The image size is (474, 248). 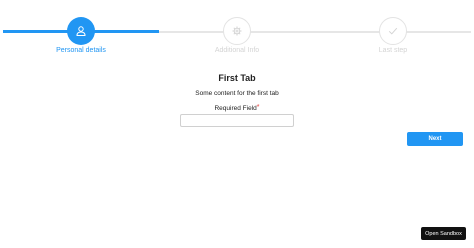 I want to click on step-2-label: Additional Info, so click(x=237, y=50).